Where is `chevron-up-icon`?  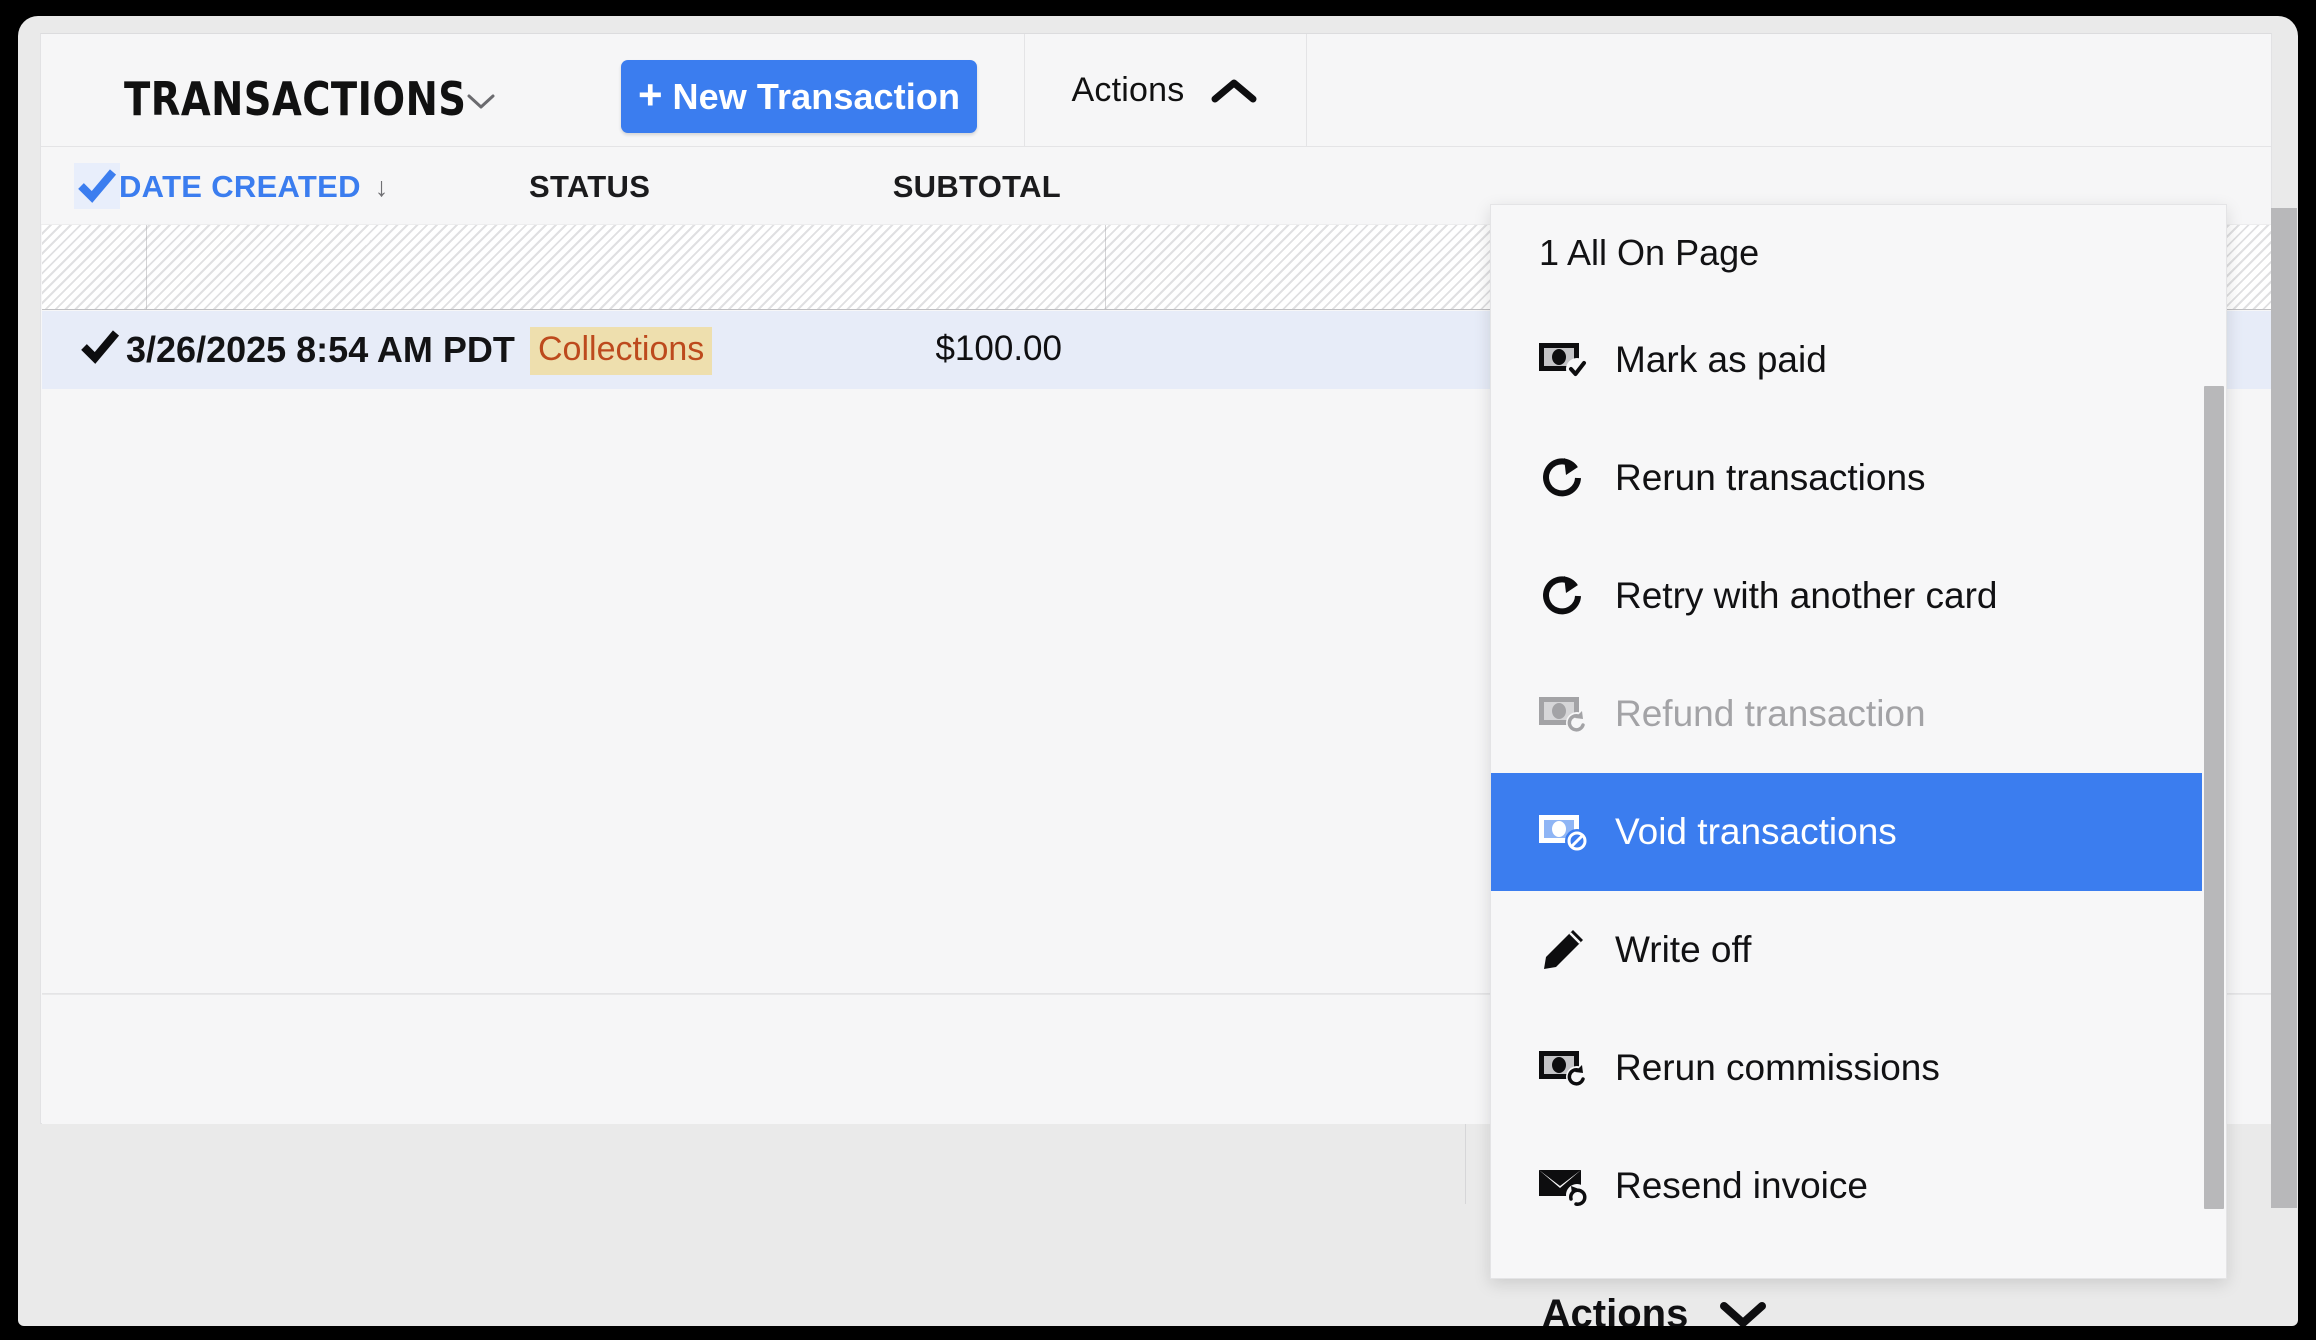 chevron-up-icon is located at coordinates (1234, 91).